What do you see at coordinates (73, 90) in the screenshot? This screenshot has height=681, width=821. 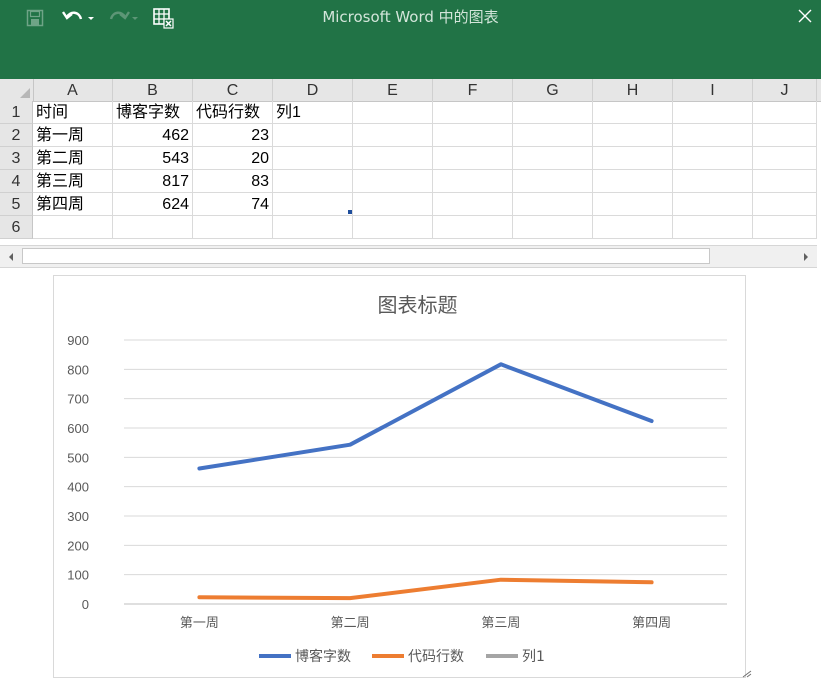 I see `column-header-a: A` at bounding box center [73, 90].